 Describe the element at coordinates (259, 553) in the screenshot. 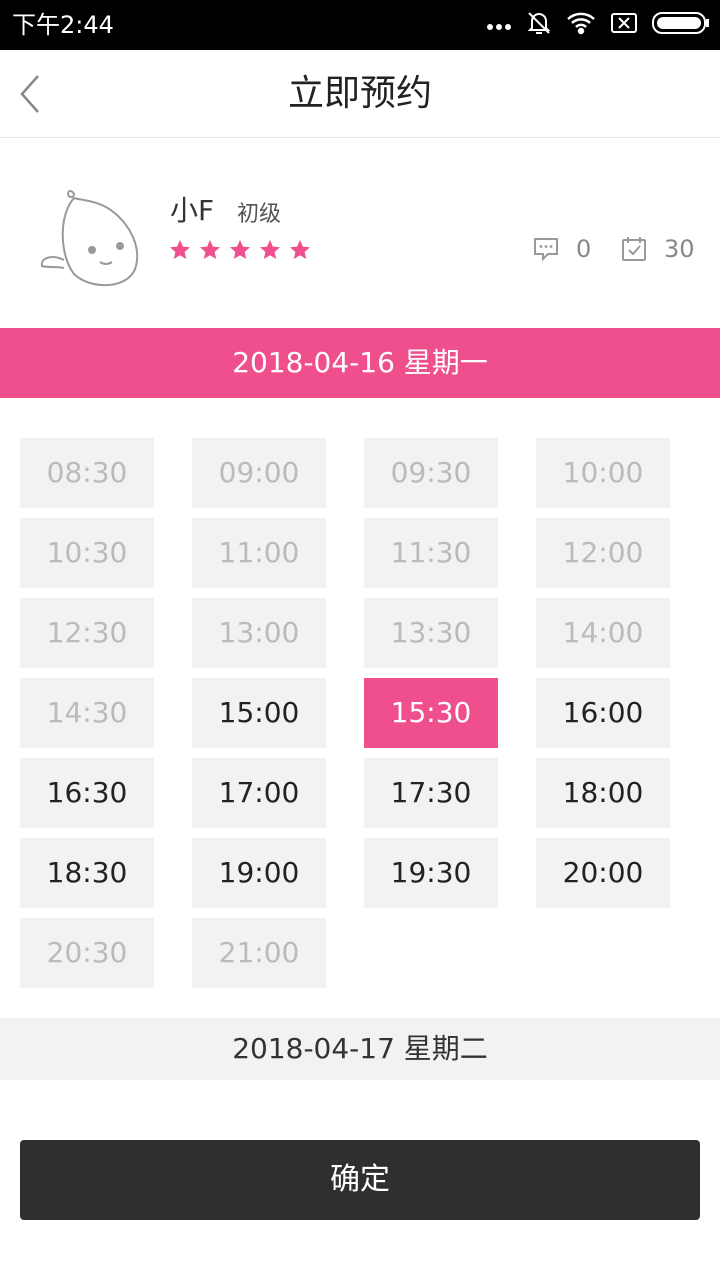

I see `time-slot: 11:00` at that location.